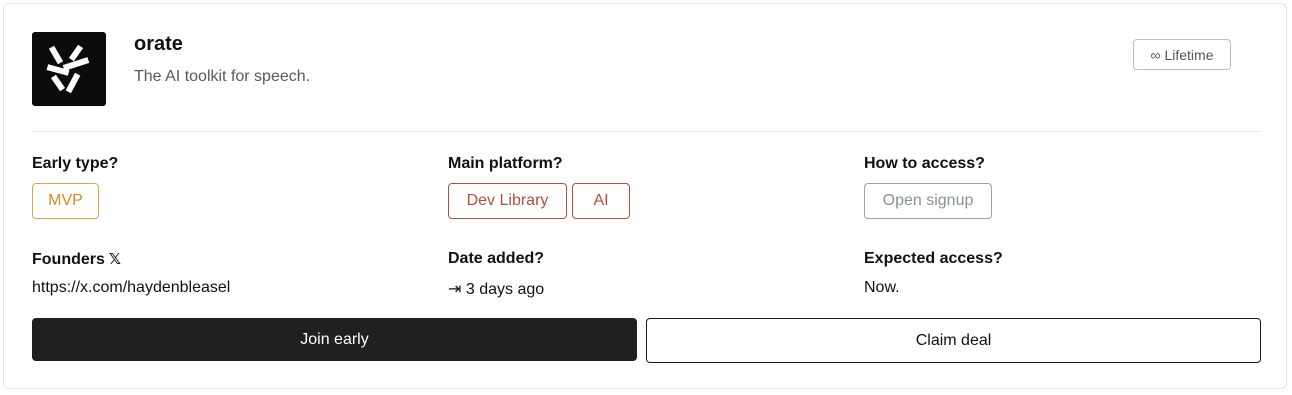  I want to click on join-early-button: Join early, so click(334, 339).